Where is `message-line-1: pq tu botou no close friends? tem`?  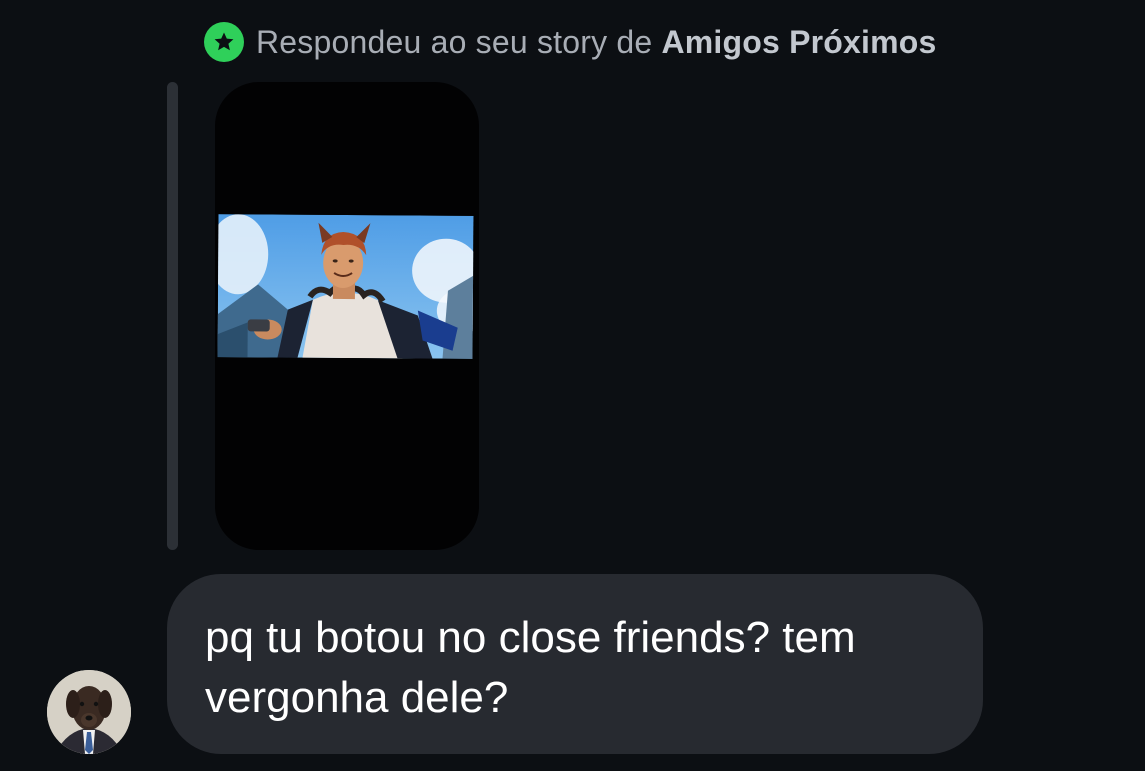
message-line-1: pq tu botou no close friends? tem is located at coordinates (530, 637).